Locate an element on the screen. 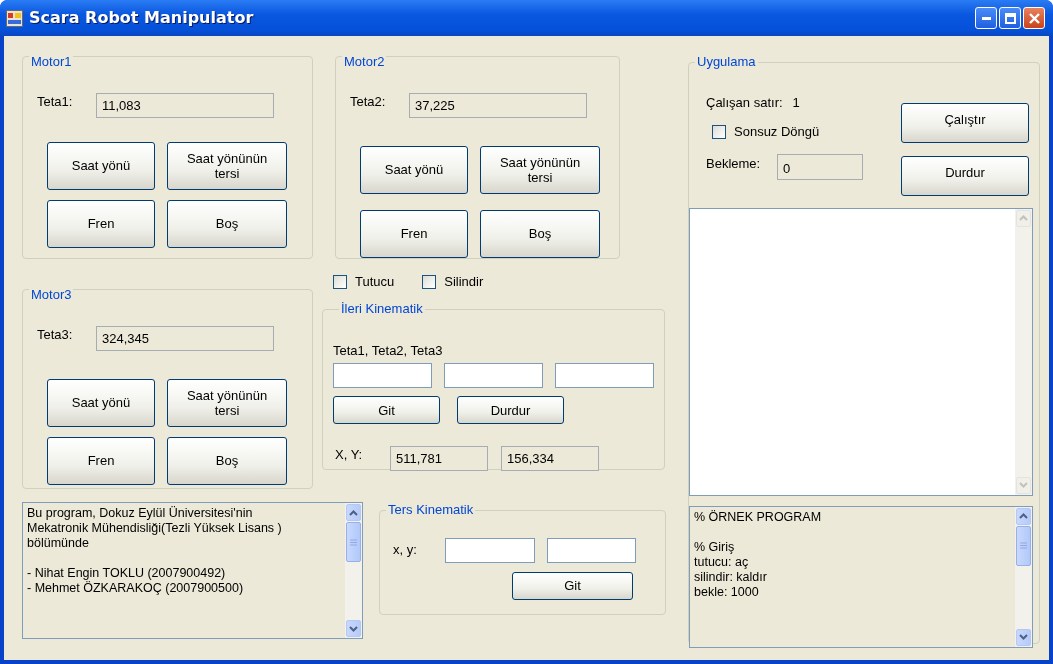 The height and width of the screenshot is (664, 1053). close-icon is located at coordinates (1034, 18).